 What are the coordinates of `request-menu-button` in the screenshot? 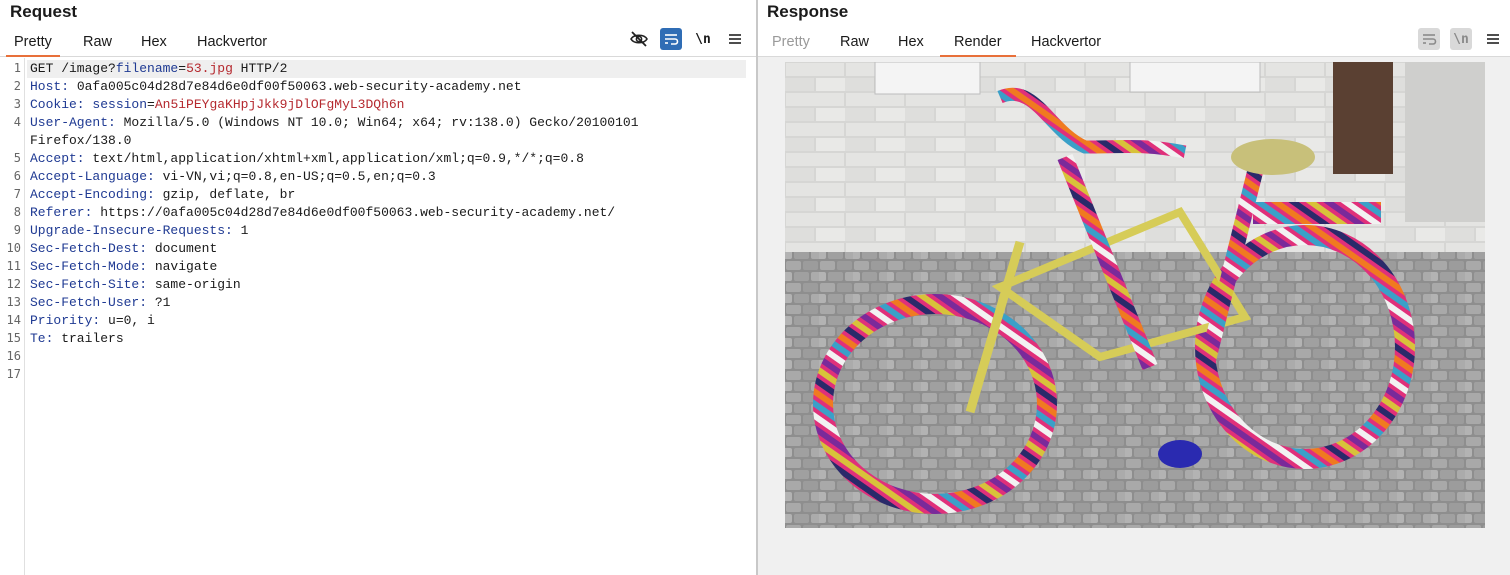 It's located at (735, 39).